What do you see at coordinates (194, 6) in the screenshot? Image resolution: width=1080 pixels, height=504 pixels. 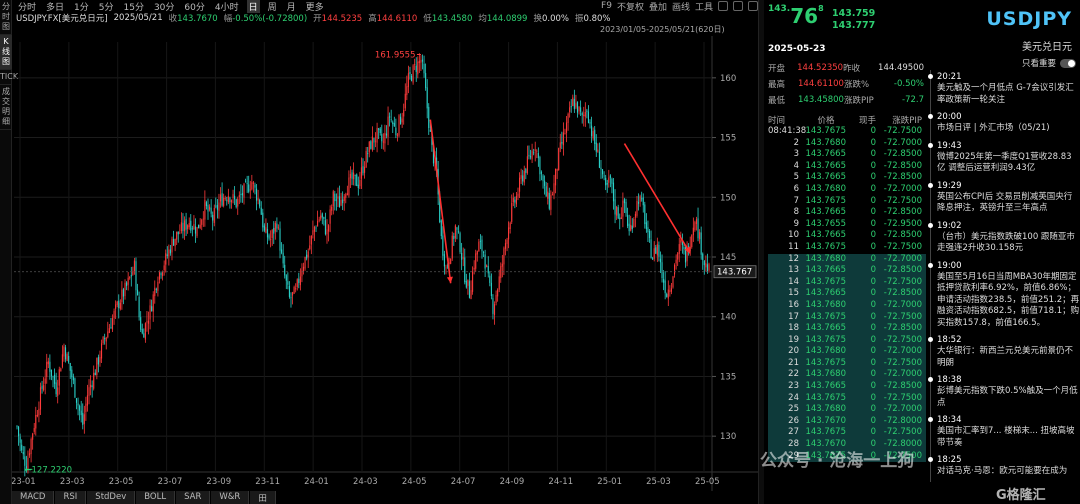 I see `tf-60min: 60分` at bounding box center [194, 6].